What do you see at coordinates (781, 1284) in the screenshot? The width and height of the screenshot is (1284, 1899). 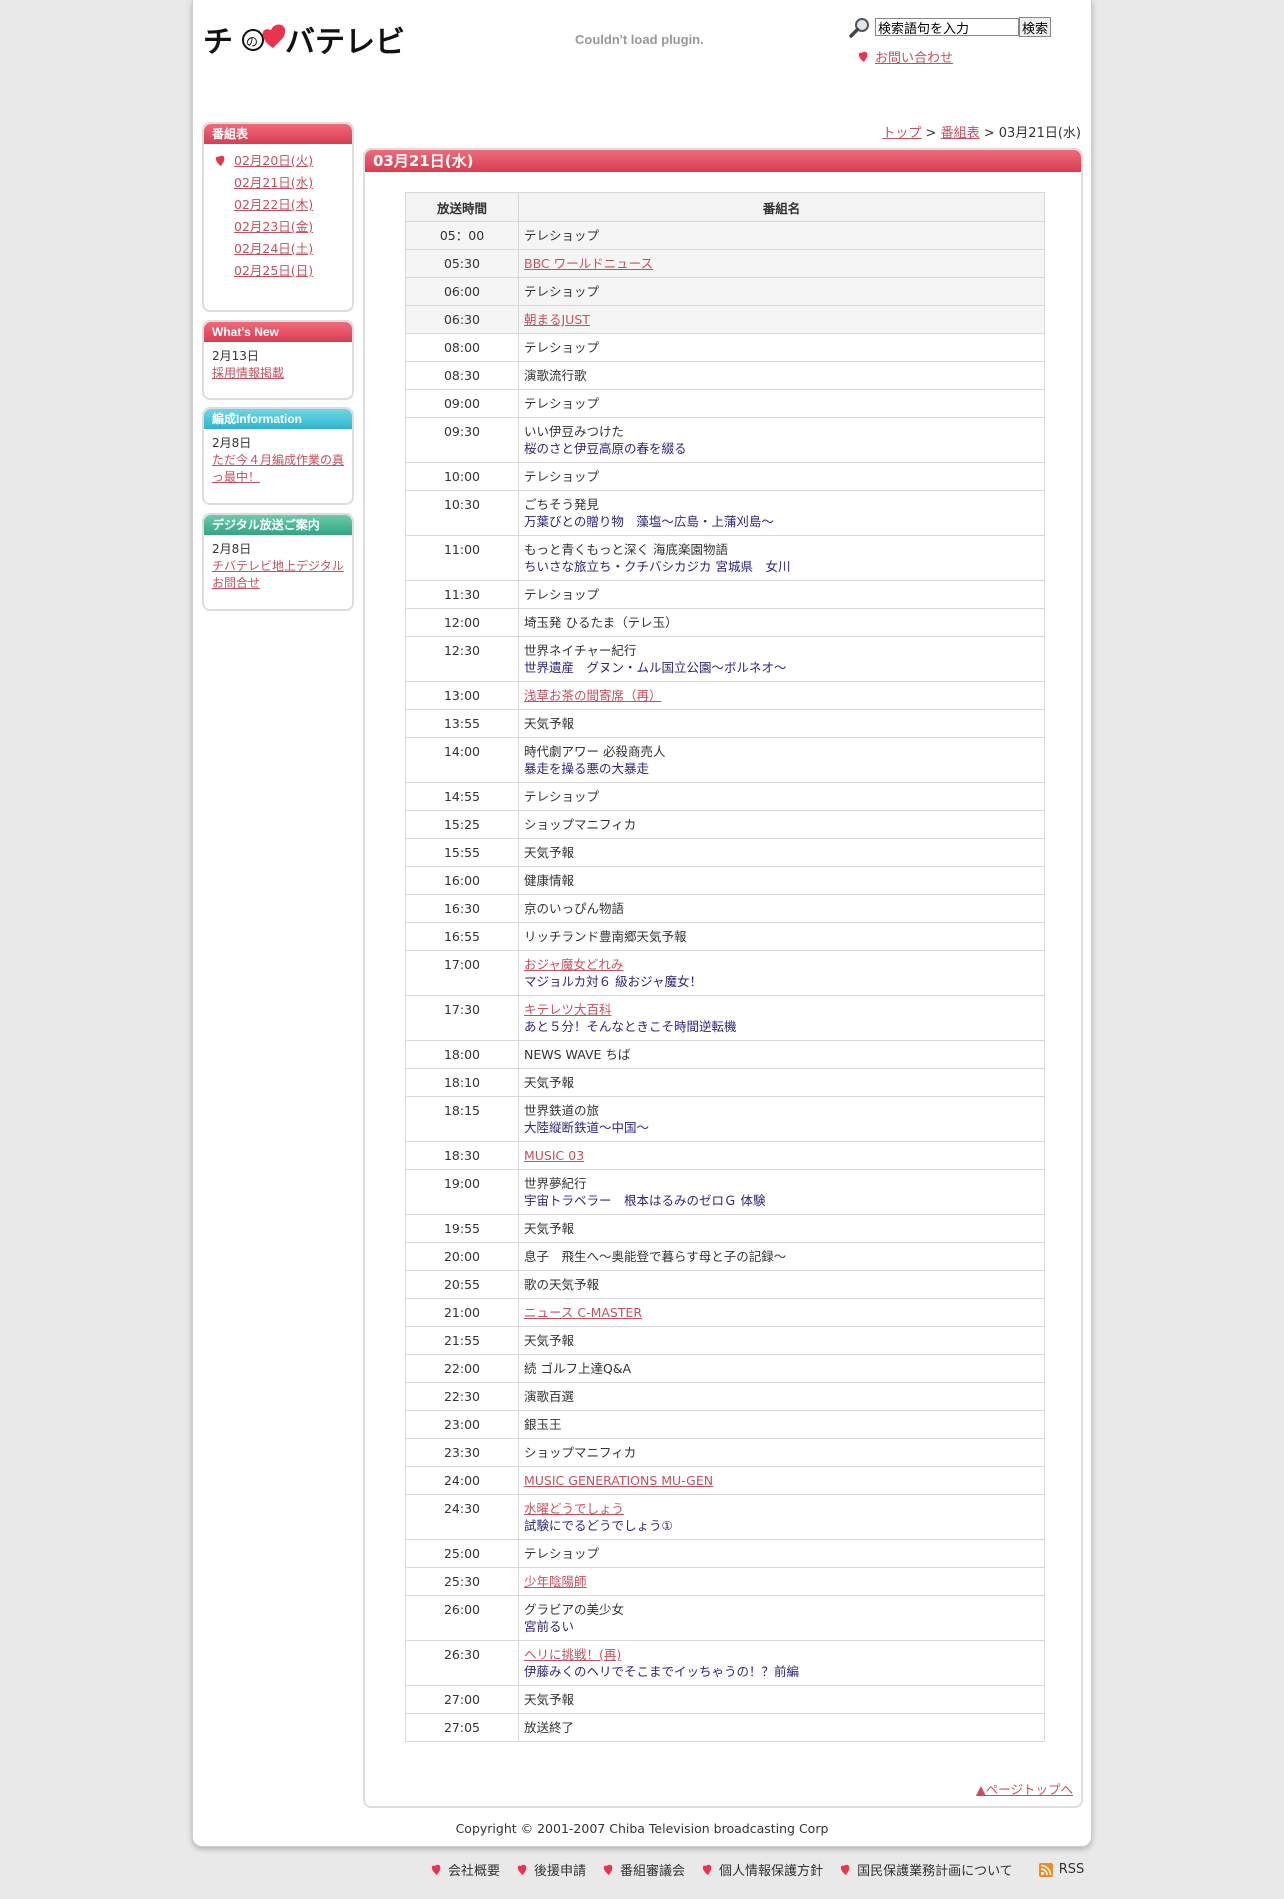 I see `program-cell: 歌の天気予報` at bounding box center [781, 1284].